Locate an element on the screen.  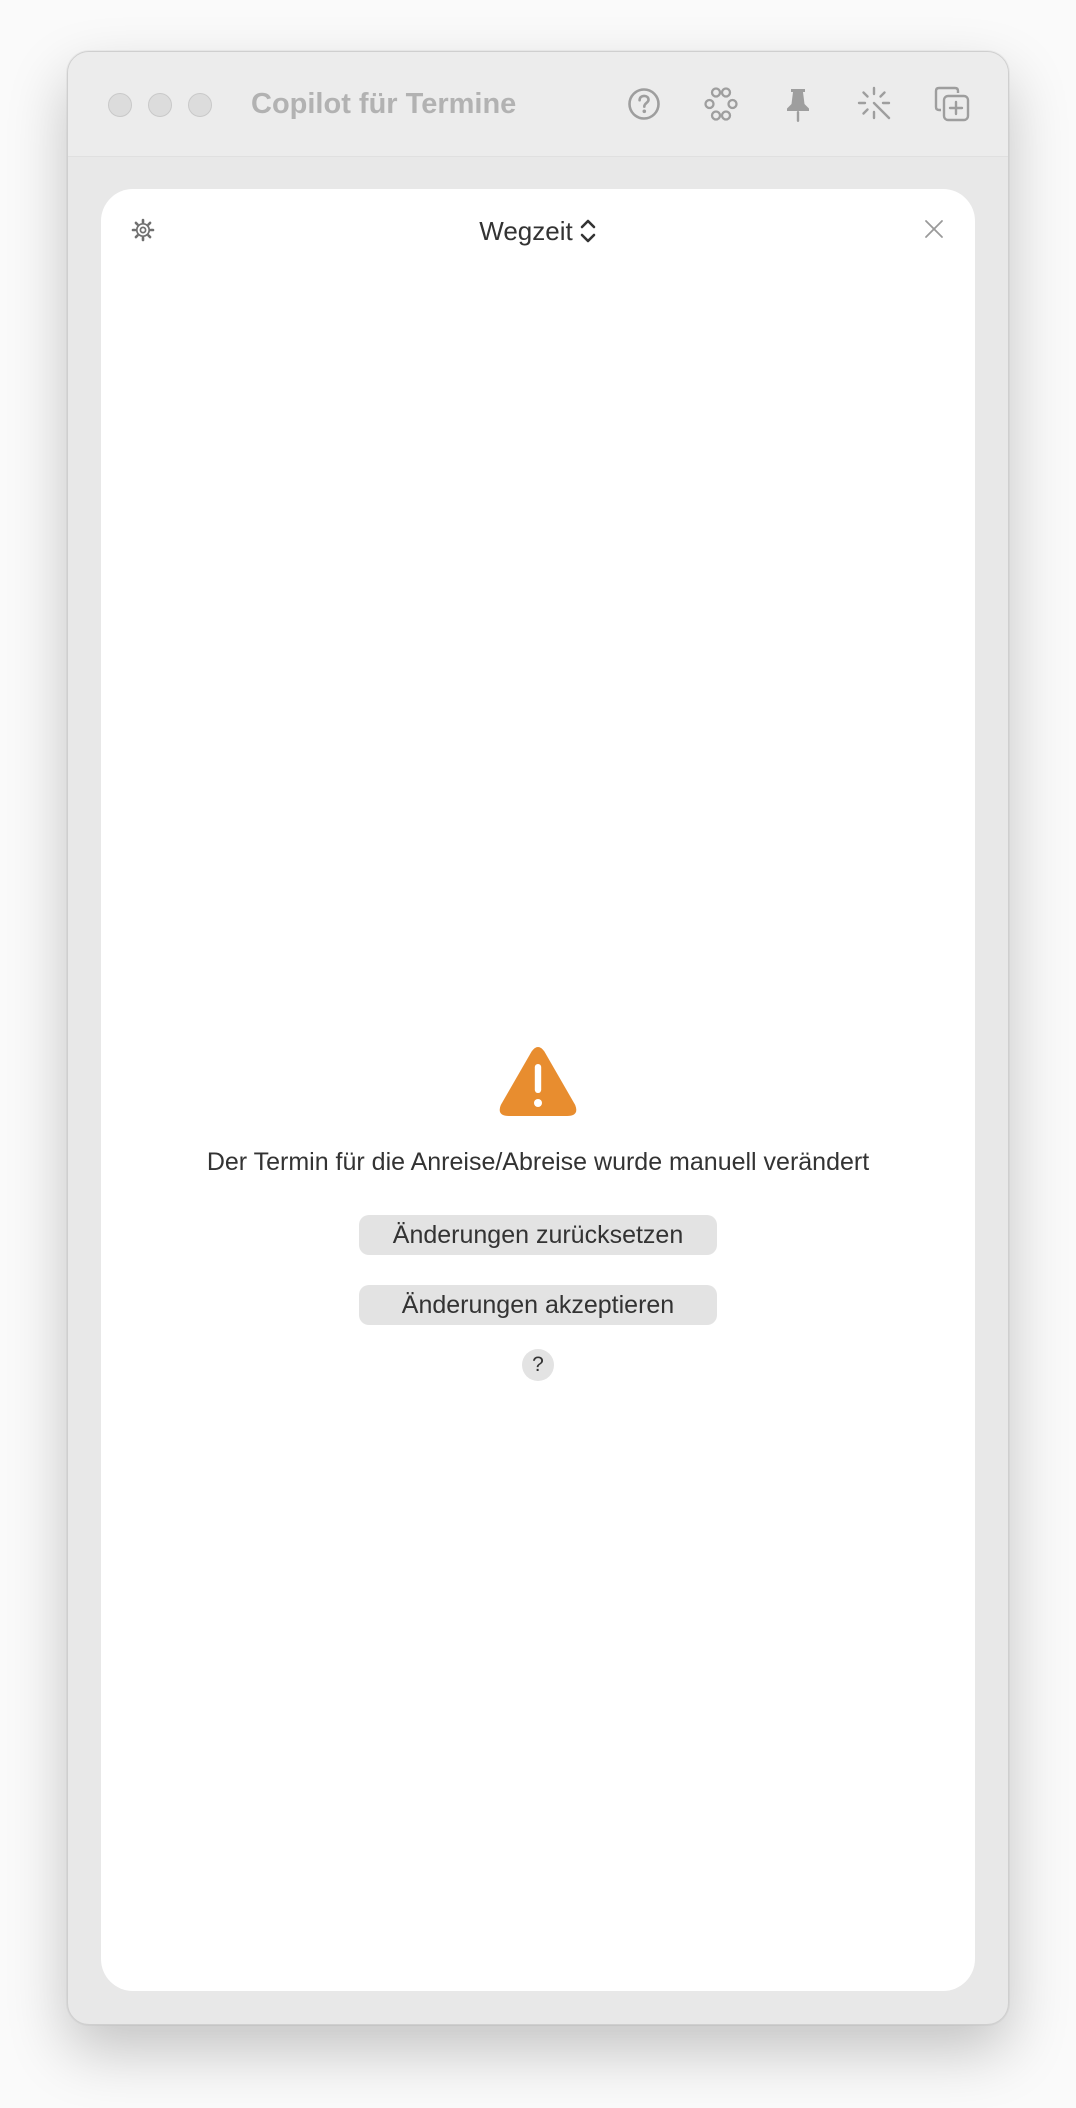
add-window-icon is located at coordinates (952, 104).